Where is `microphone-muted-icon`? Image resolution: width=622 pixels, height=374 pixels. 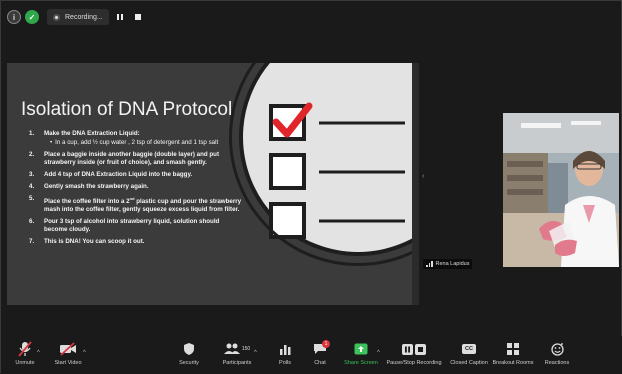 microphone-muted-icon is located at coordinates (25, 349).